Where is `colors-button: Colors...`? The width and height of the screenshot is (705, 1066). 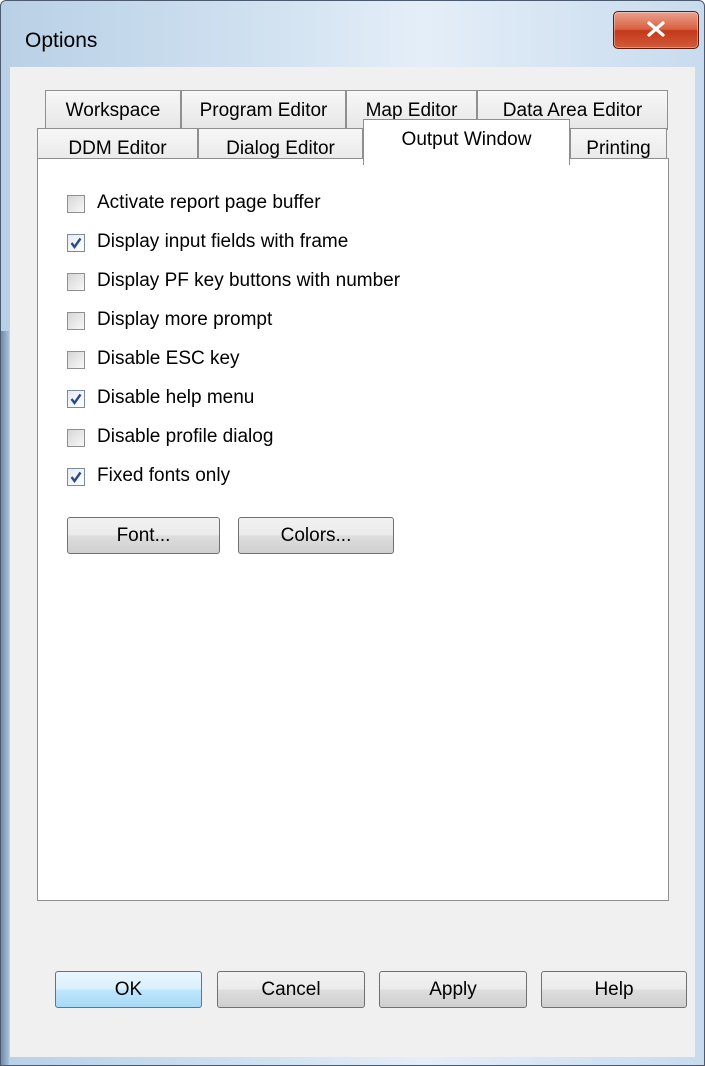 colors-button: Colors... is located at coordinates (316, 535).